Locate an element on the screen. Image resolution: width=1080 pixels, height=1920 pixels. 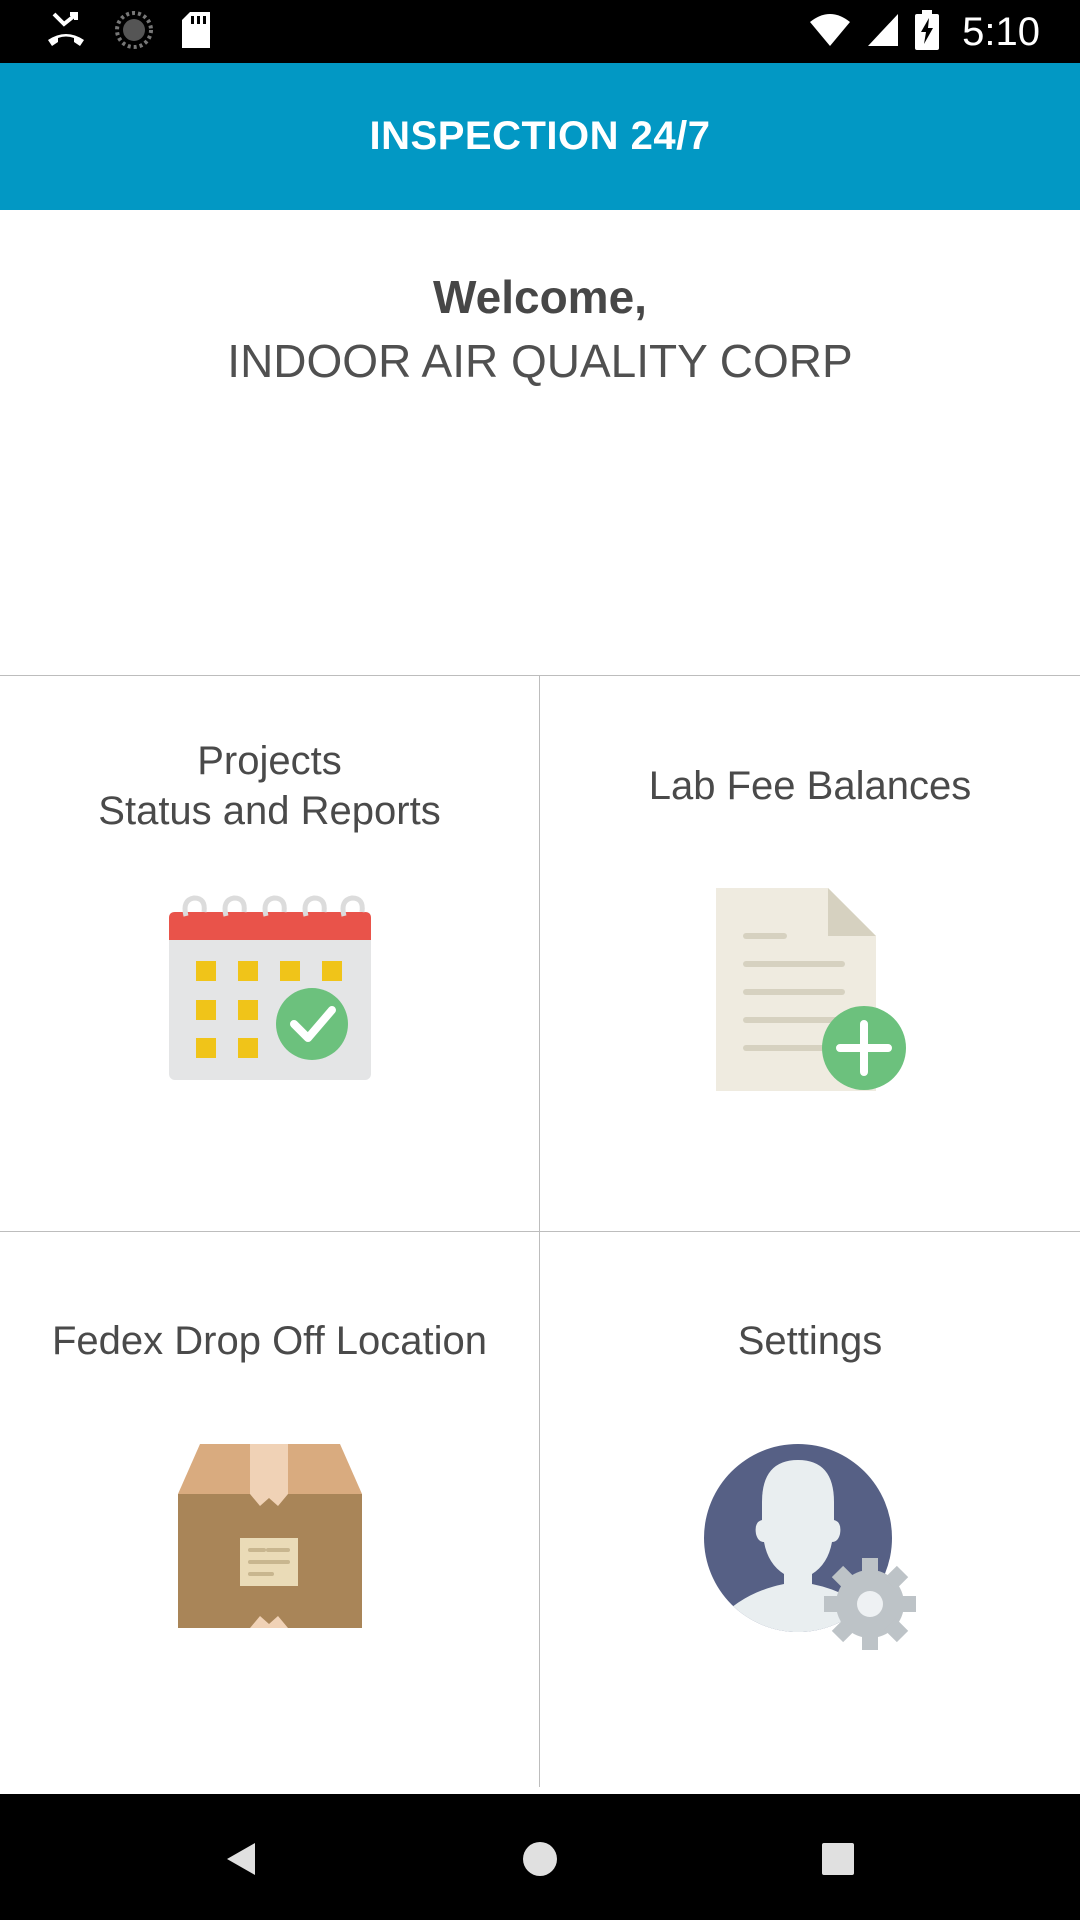
welcome-company-name: INDOOR AIR QUALITY CORP is located at coordinates (540, 361).